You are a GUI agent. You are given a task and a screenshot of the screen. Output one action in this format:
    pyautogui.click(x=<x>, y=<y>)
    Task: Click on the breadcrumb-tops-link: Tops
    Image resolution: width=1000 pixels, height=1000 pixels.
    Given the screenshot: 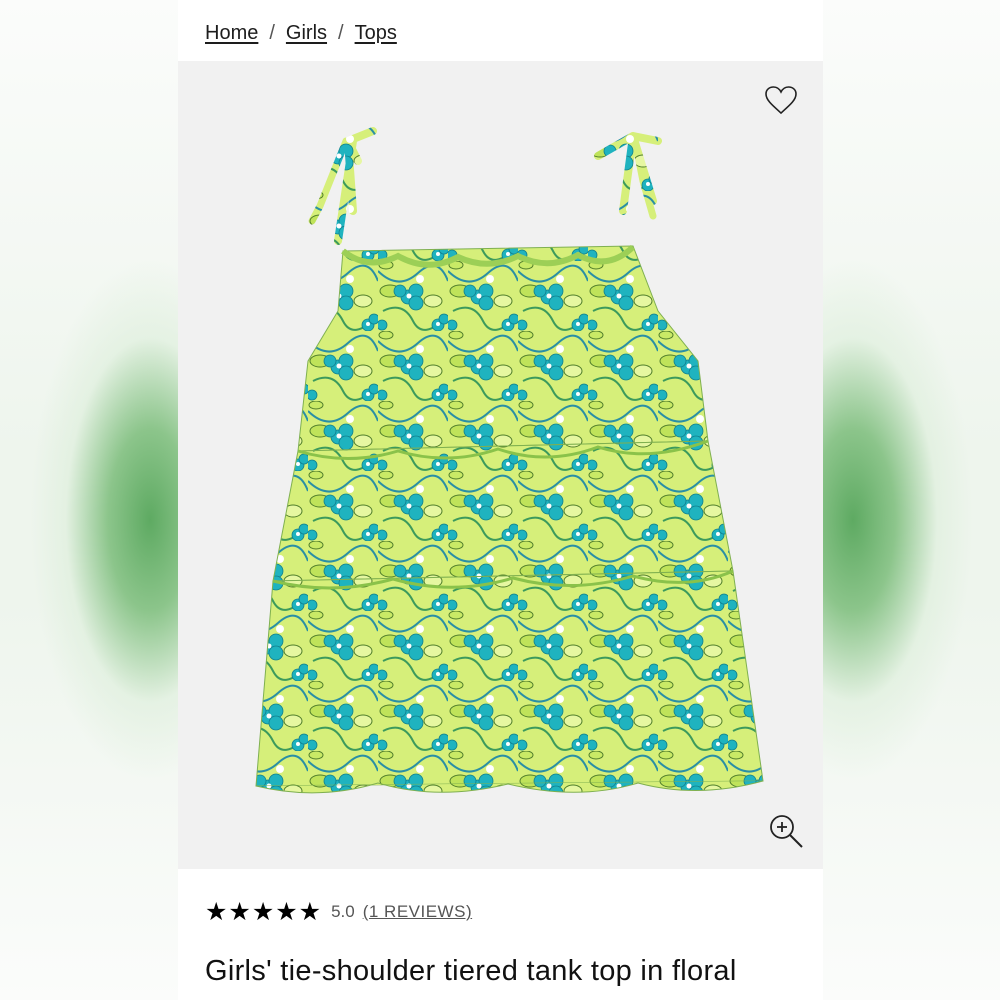 What is the action you would take?
    pyautogui.click(x=376, y=33)
    